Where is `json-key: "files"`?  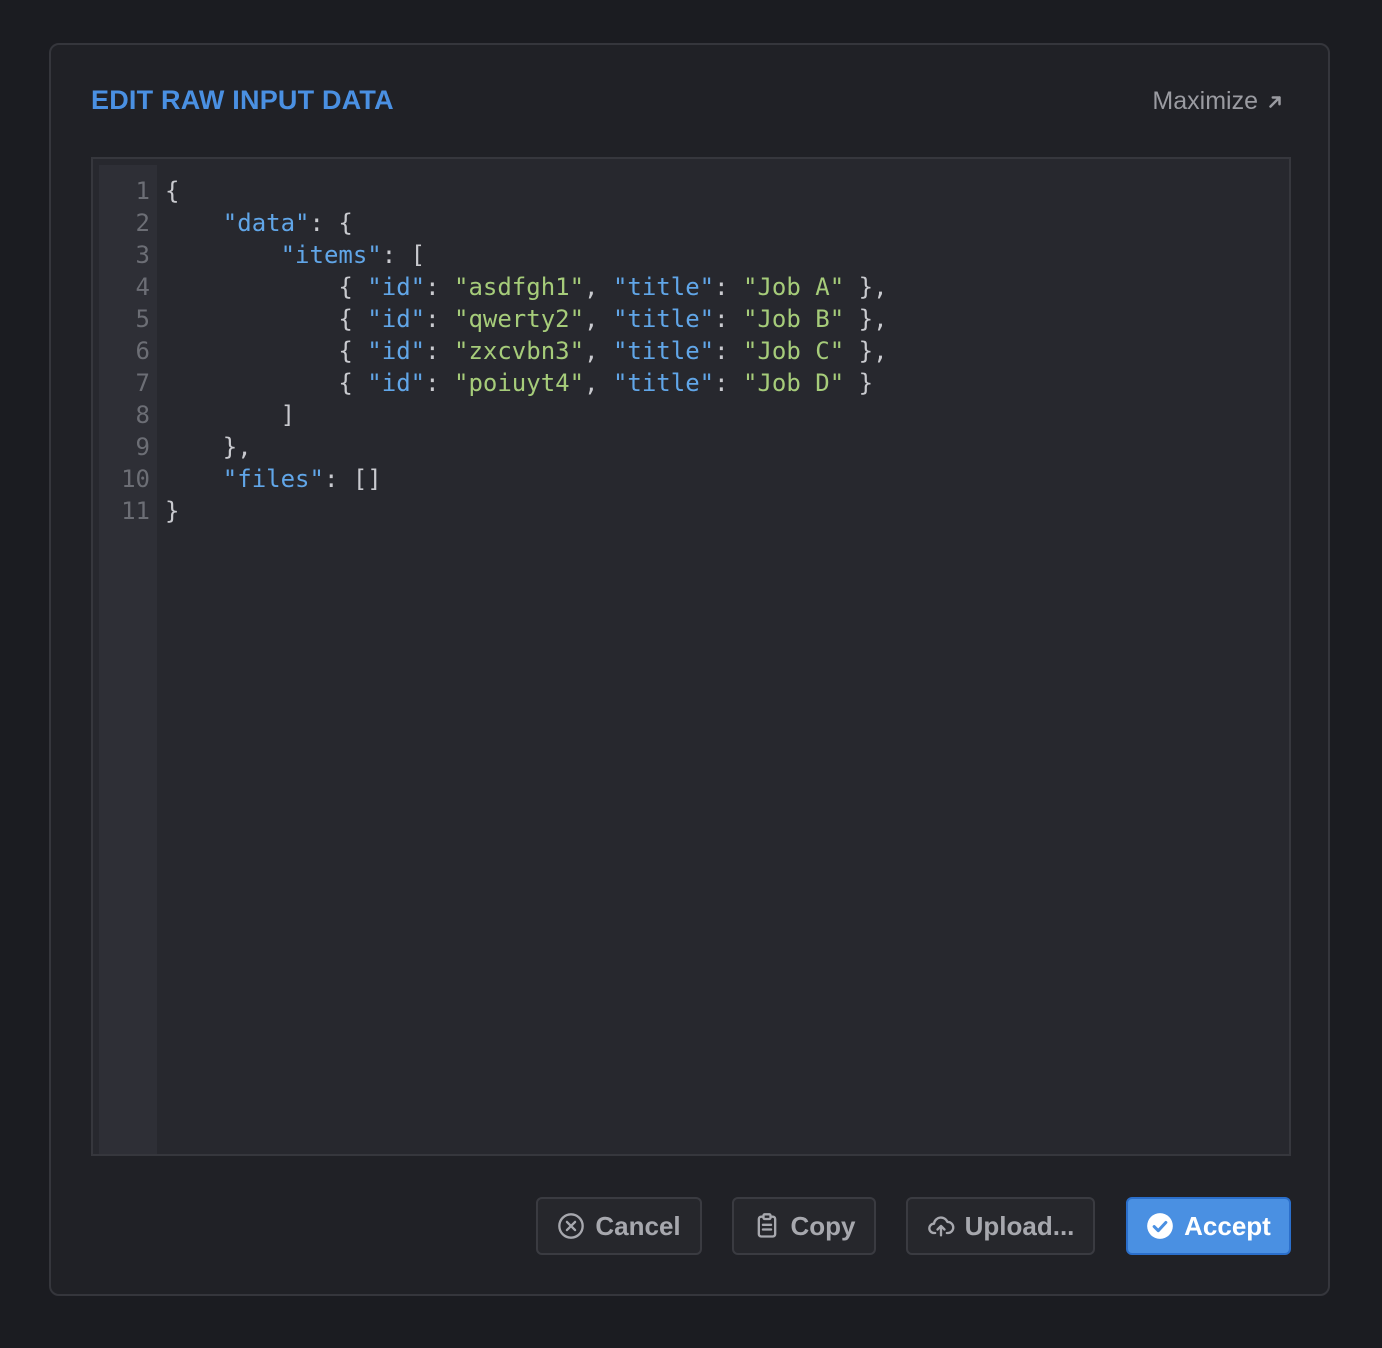
json-key: "files" is located at coordinates (273, 479).